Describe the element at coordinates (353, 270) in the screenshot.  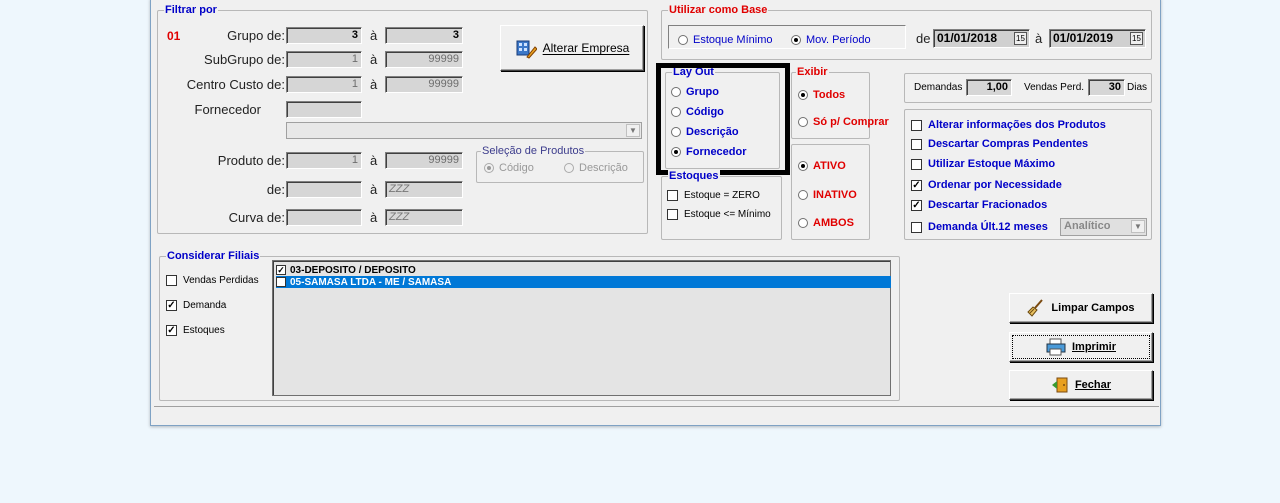
I see `list-item-label: 03-DEPOSITO / DEPOSITO` at that location.